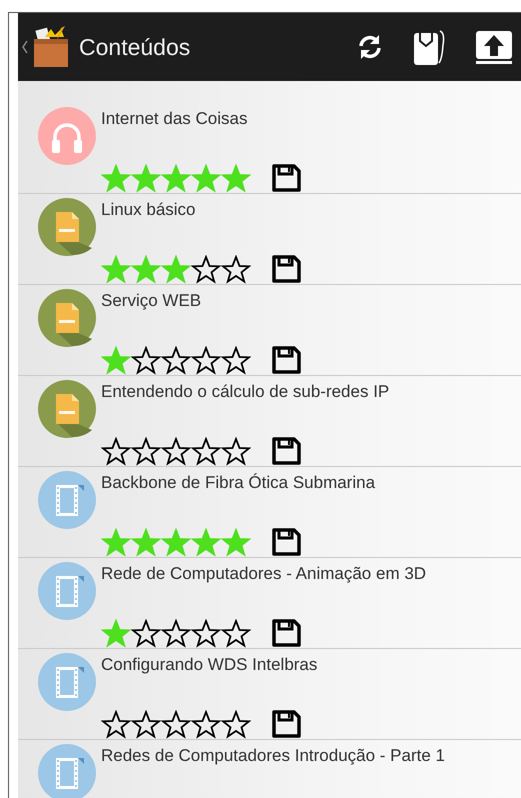 The image size is (521, 798). What do you see at coordinates (209, 665) in the screenshot?
I see `content-title: Configurando WDS Intelbras` at bounding box center [209, 665].